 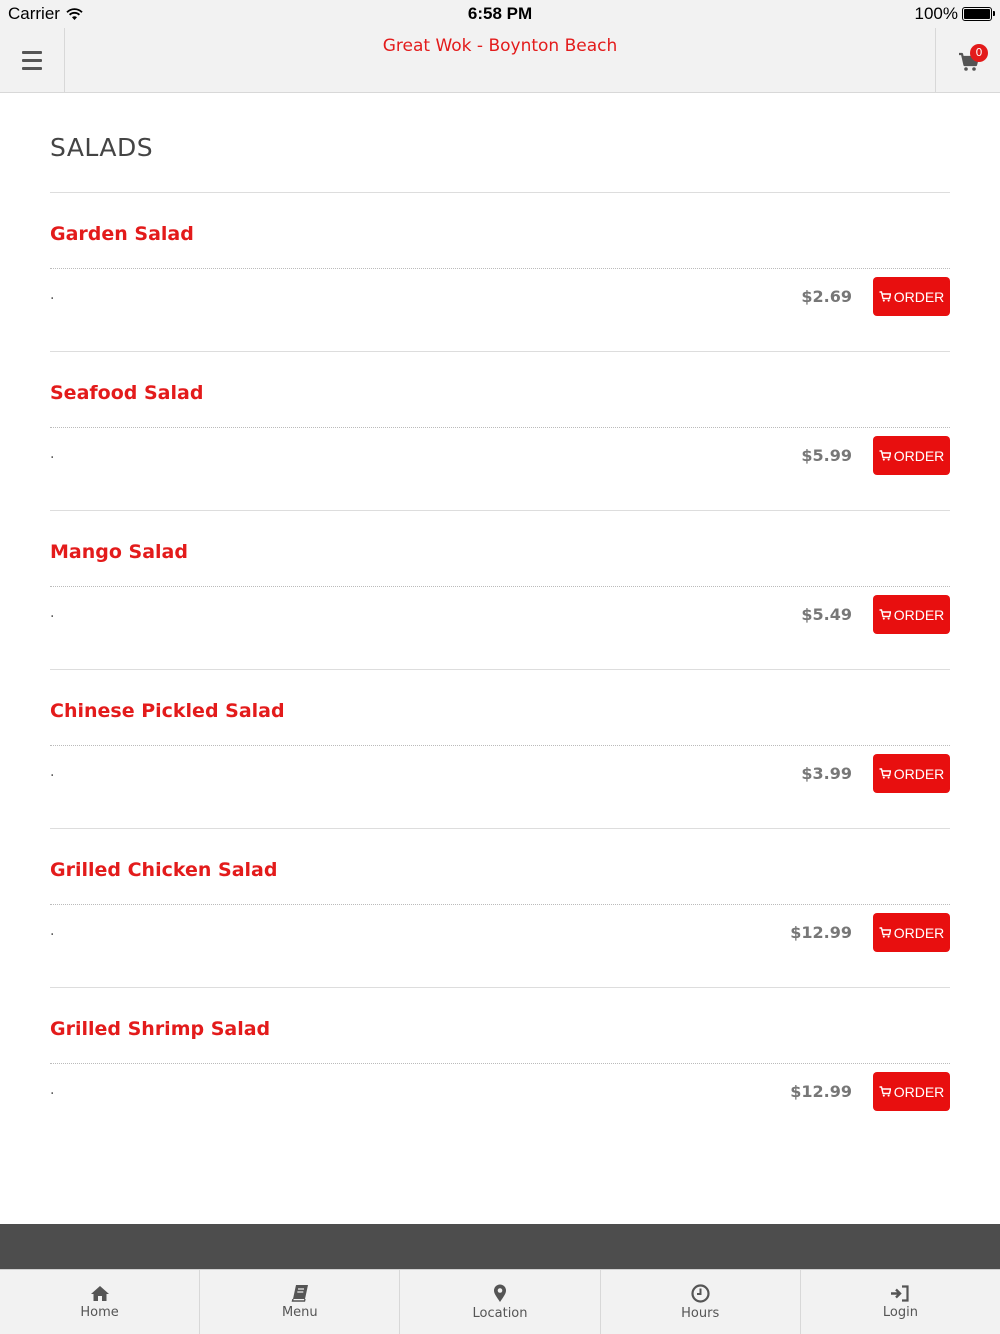 I want to click on tab-location: Location, so click(x=500, y=1302).